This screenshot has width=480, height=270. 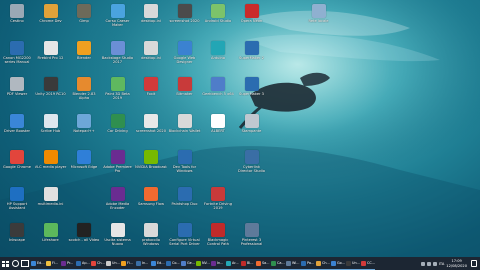 I want to click on desktop-icon: Uscita sistema Nuovo, so click(x=118, y=236).